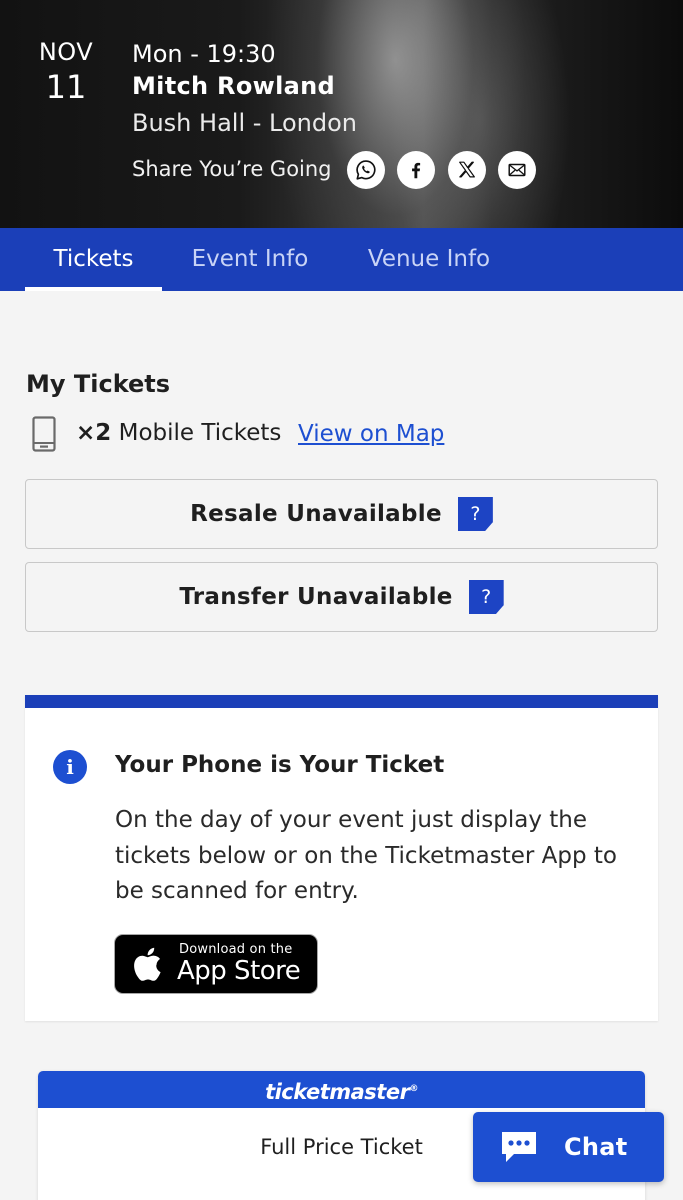  I want to click on share-email-button, so click(517, 170).